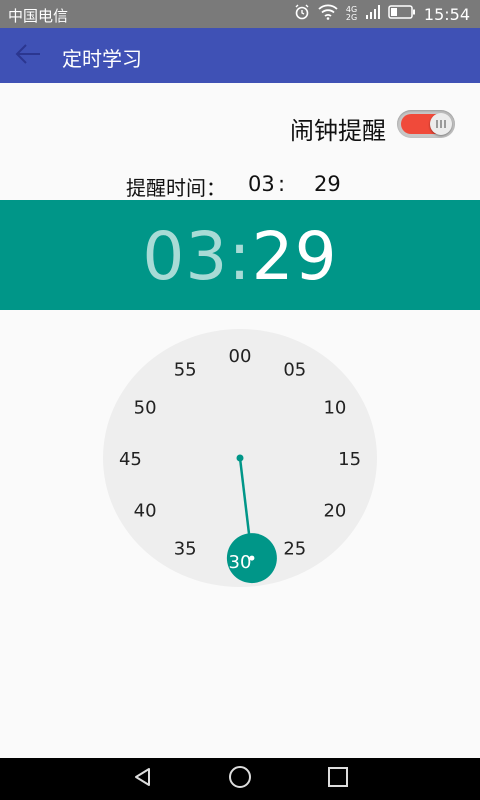  I want to click on clock-label-40: 40, so click(145, 511).